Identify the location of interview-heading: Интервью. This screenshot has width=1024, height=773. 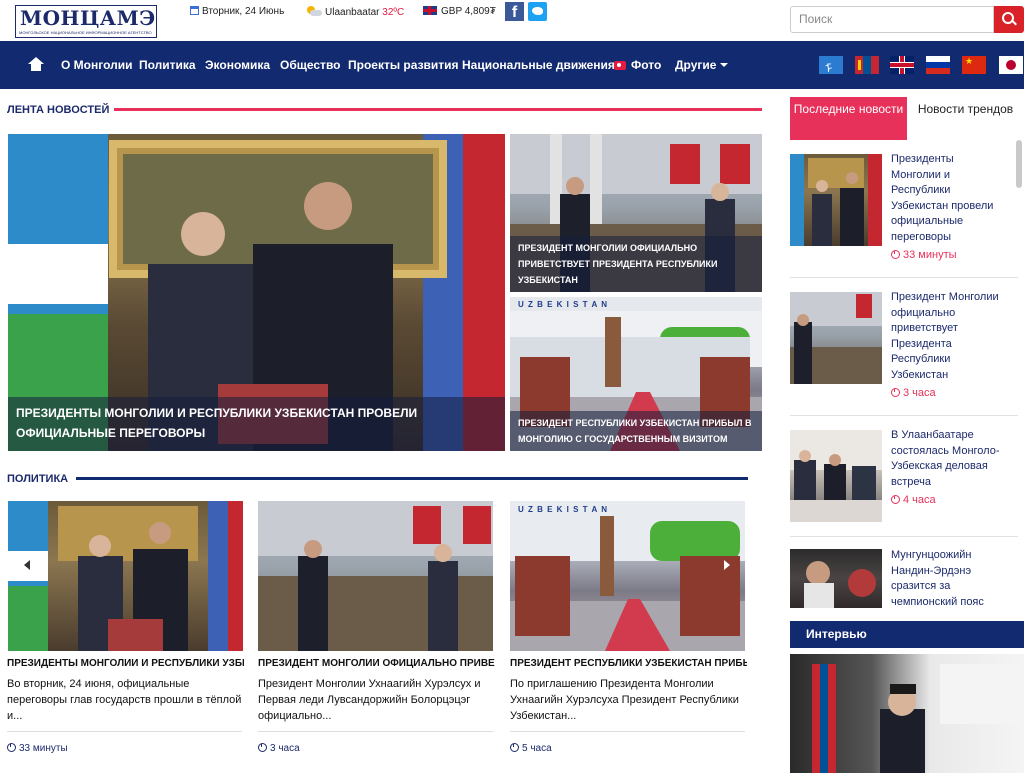
(907, 634).